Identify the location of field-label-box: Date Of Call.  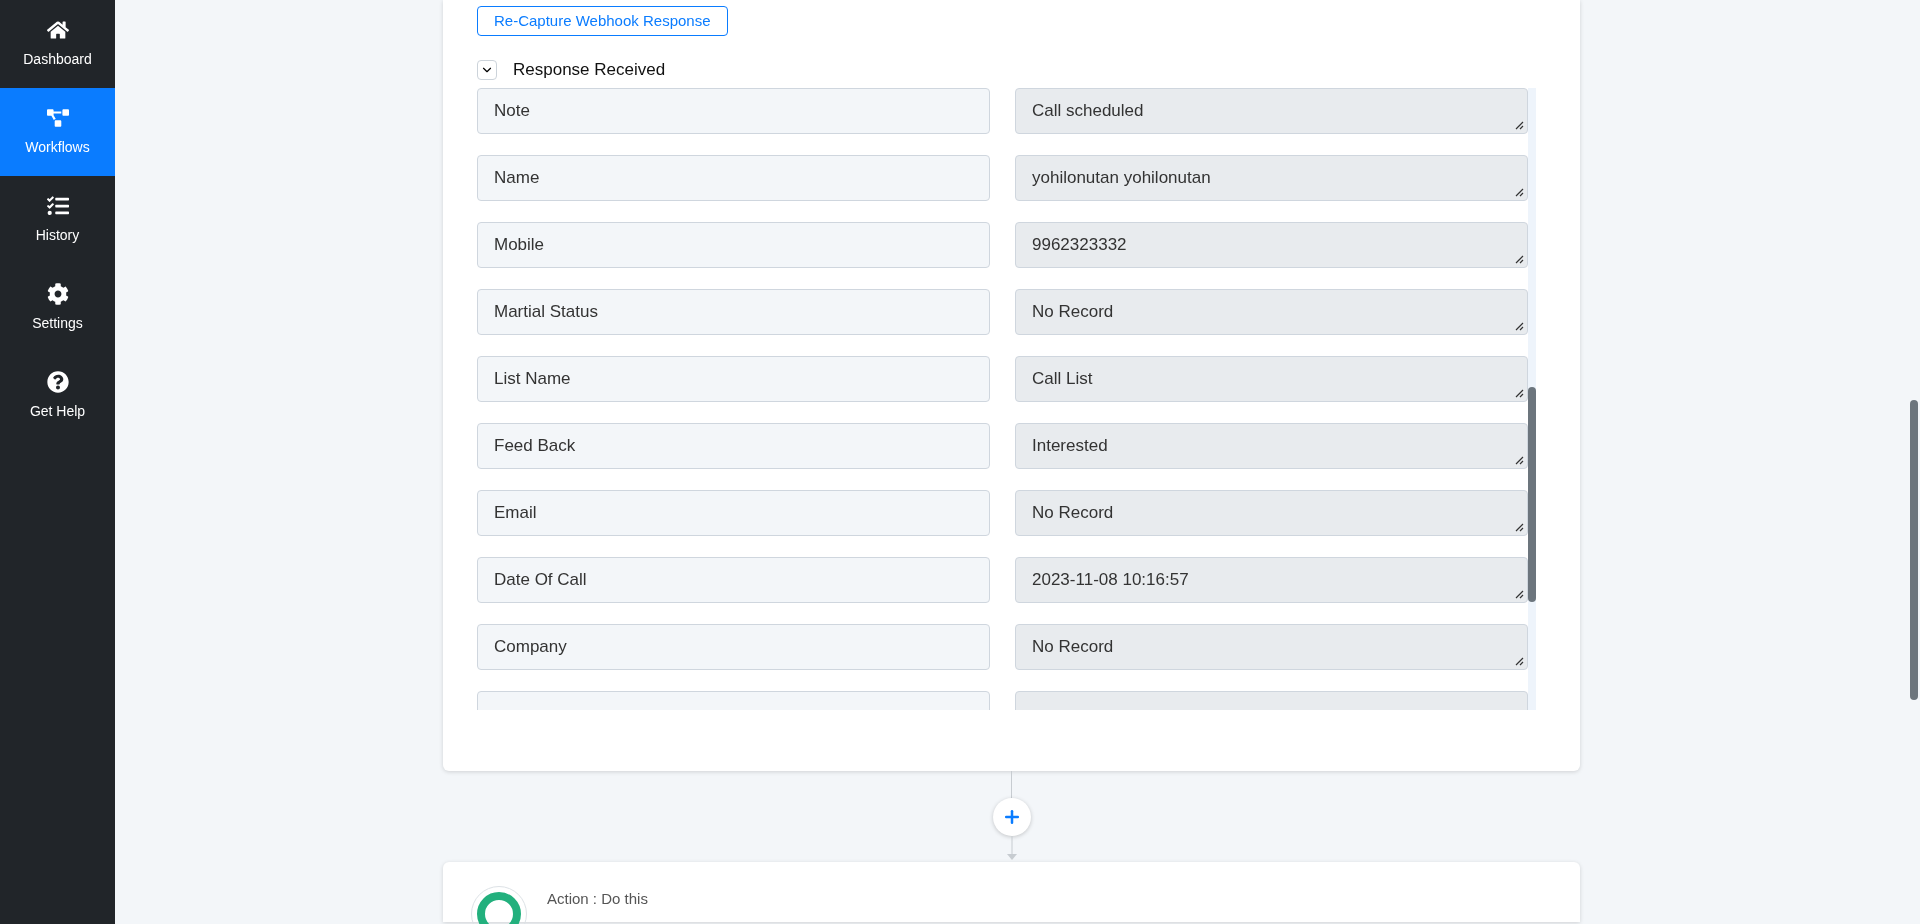
(733, 580).